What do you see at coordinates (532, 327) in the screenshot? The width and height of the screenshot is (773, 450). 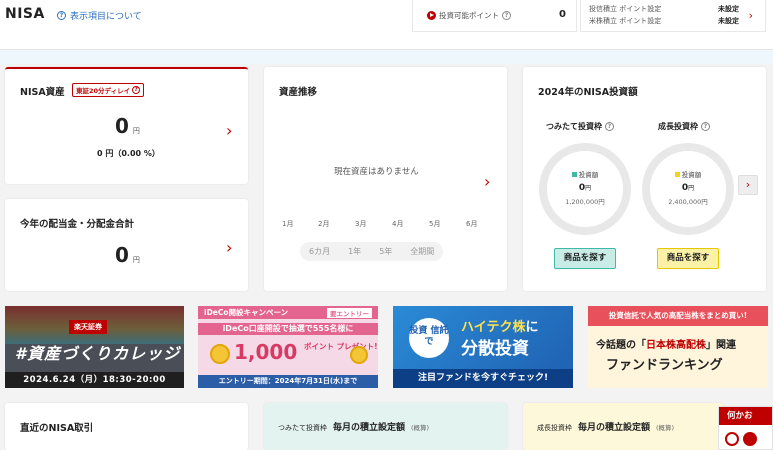 I see `banner-hightech-particle: に` at bounding box center [532, 327].